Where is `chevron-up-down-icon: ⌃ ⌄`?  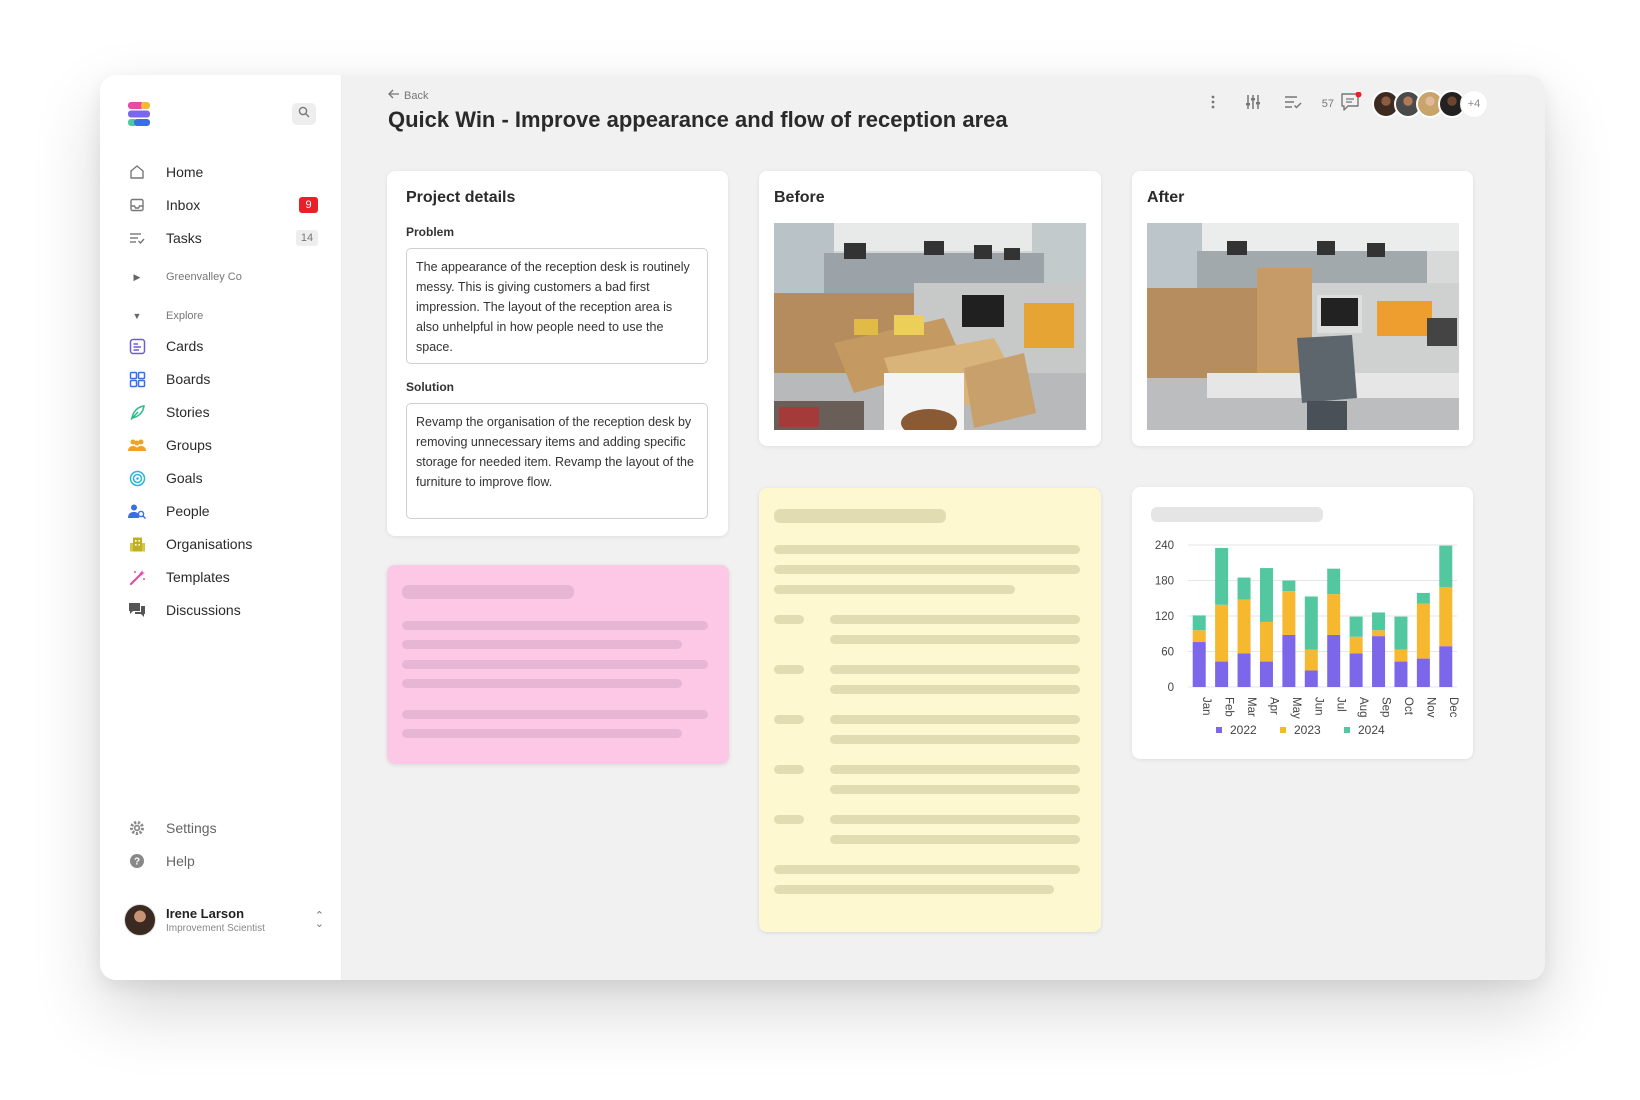
chevron-up-down-icon: ⌃ ⌄ is located at coordinates (319, 920).